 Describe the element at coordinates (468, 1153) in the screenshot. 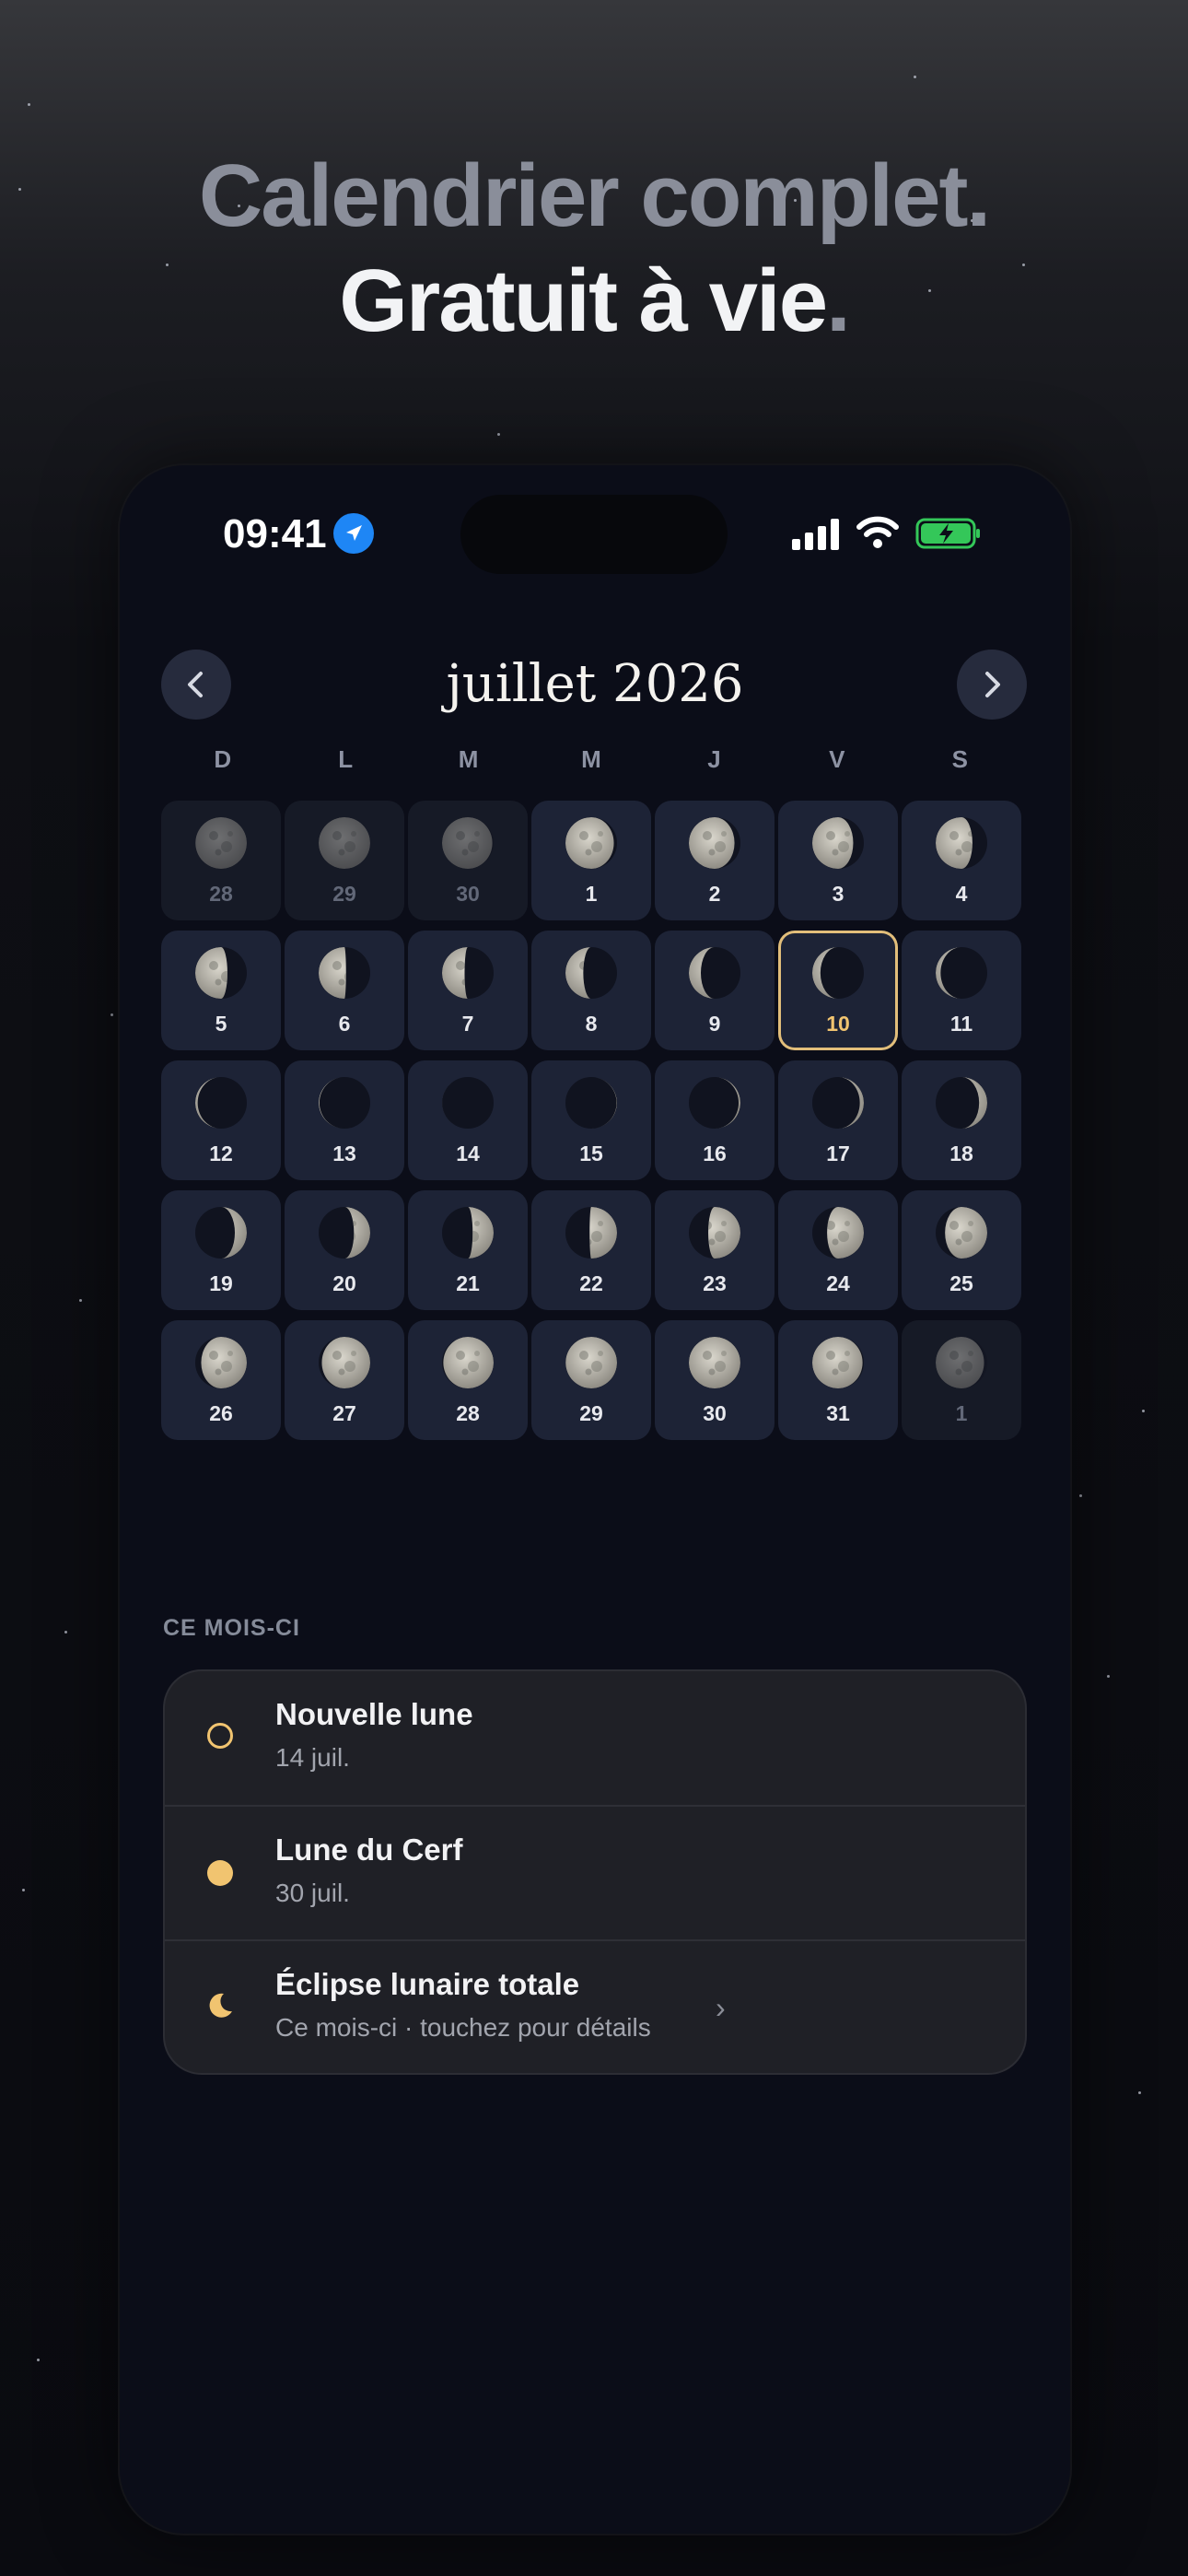

I see `day-number: 14` at that location.